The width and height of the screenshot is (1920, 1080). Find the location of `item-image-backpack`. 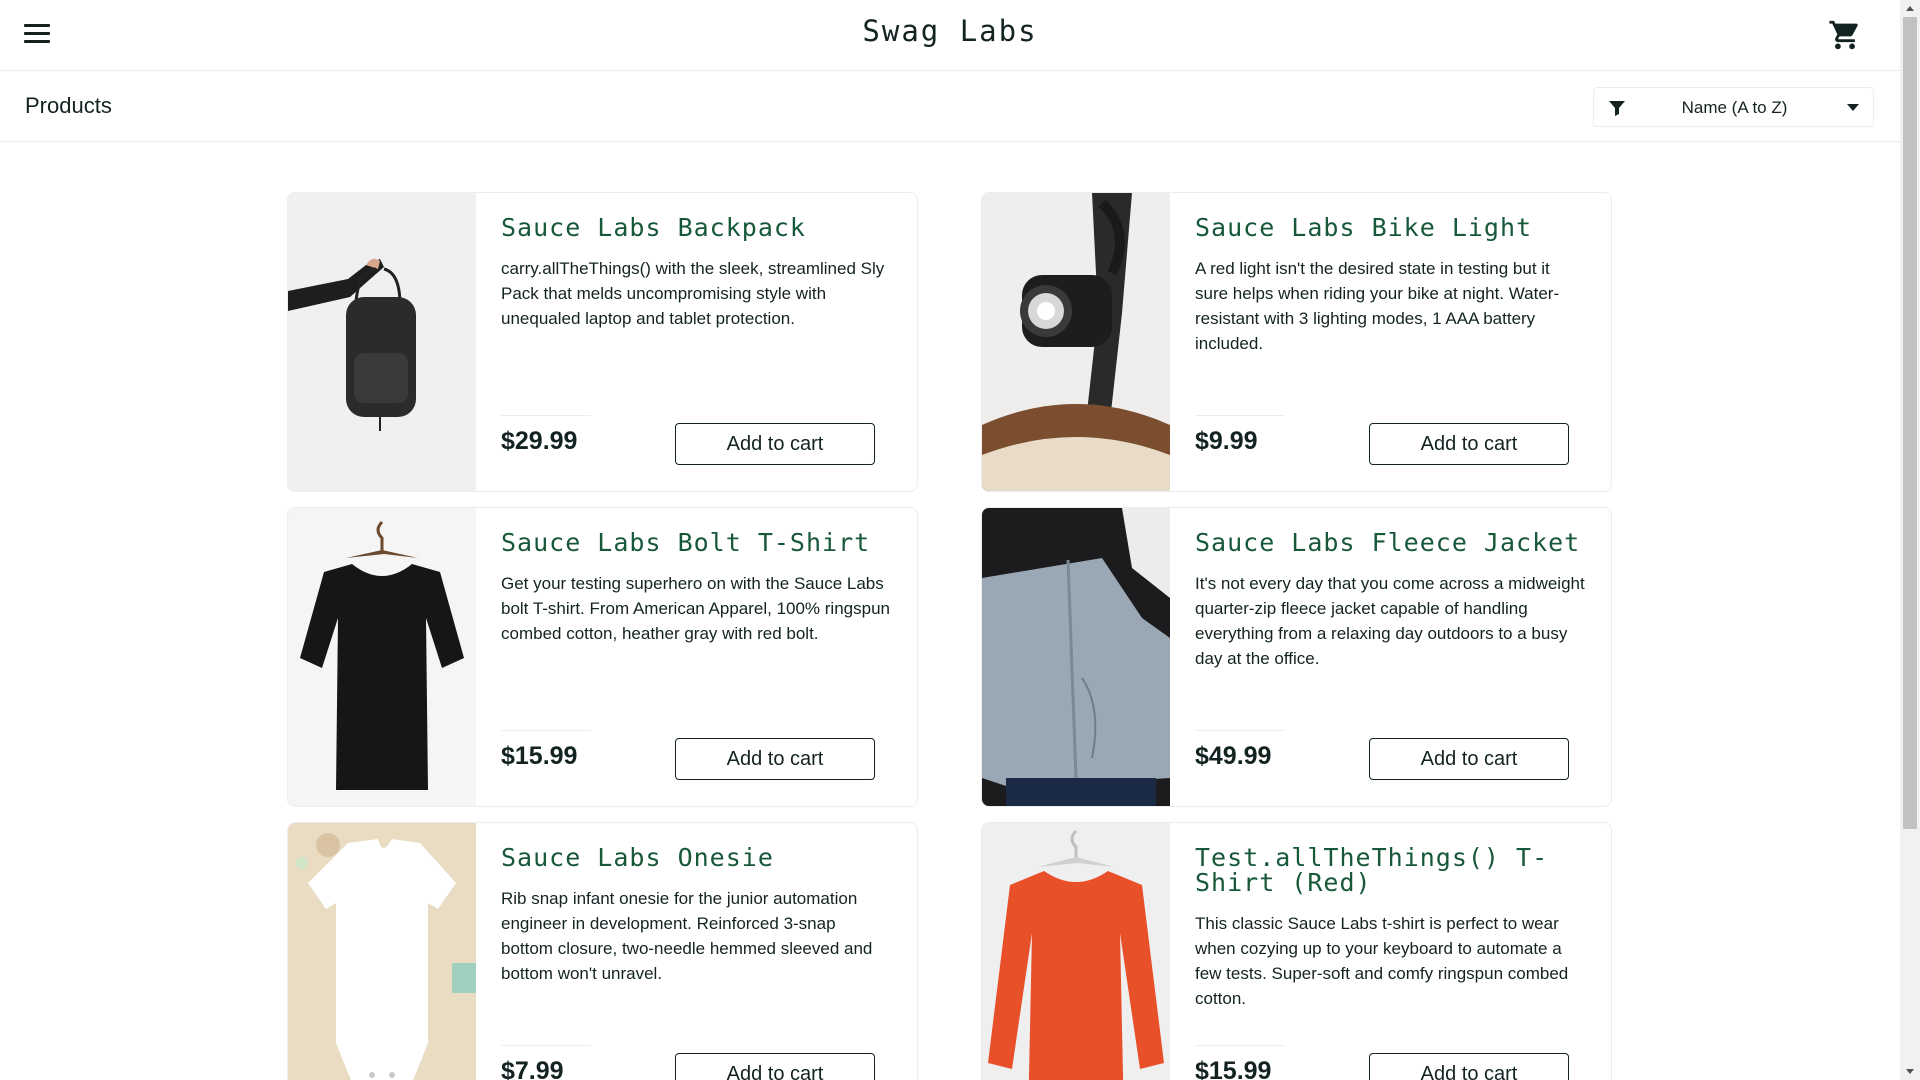

item-image-backpack is located at coordinates (382, 342).